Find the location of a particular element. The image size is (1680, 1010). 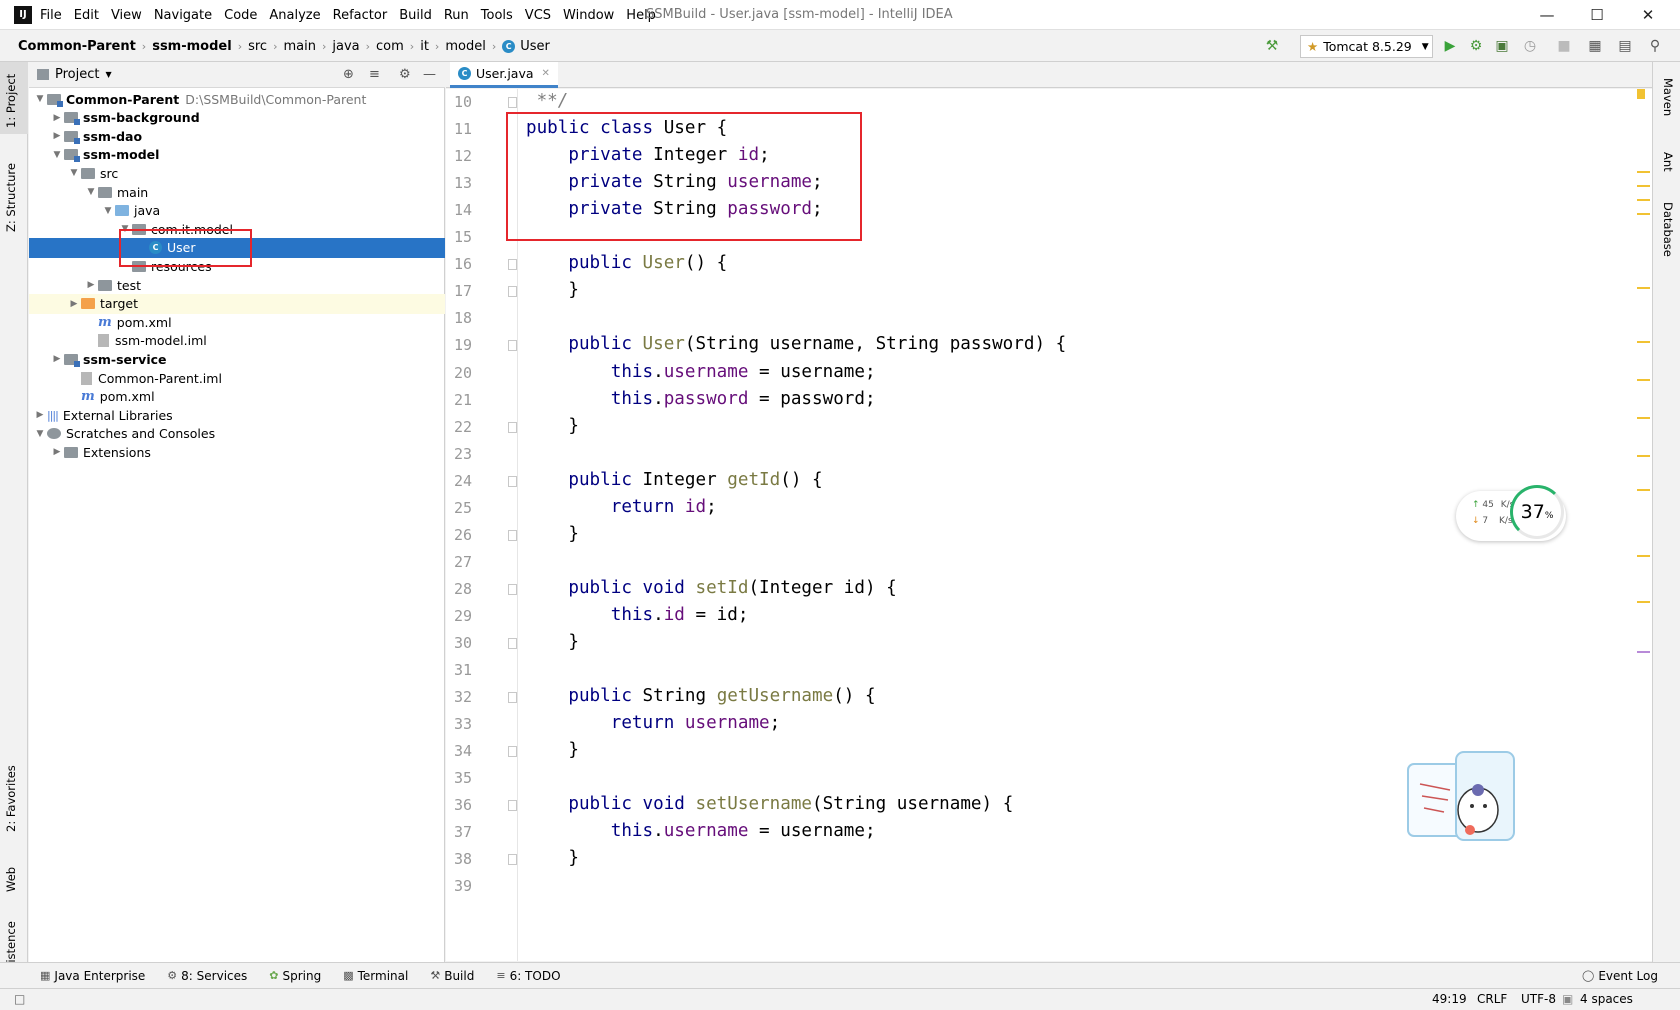

code-line: this.id = id; is located at coordinates (637, 615).